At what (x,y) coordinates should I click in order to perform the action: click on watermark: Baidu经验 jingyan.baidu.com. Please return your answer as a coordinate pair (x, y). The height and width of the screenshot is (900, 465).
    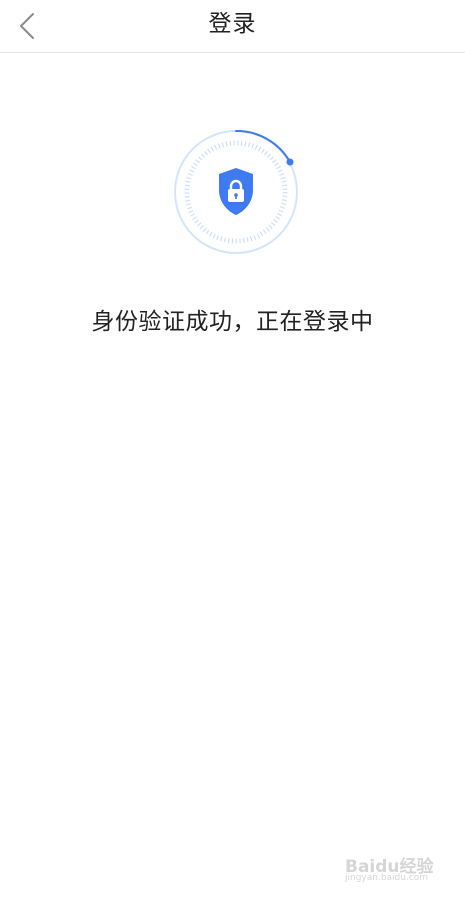
    Looking at the image, I should click on (391, 869).